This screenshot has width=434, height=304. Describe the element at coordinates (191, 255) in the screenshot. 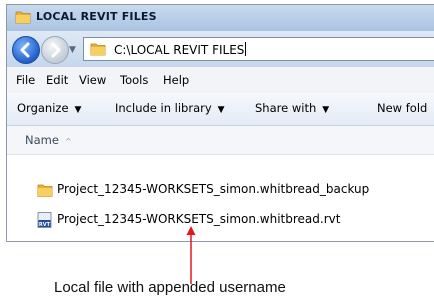

I see `annotation-arrow` at that location.